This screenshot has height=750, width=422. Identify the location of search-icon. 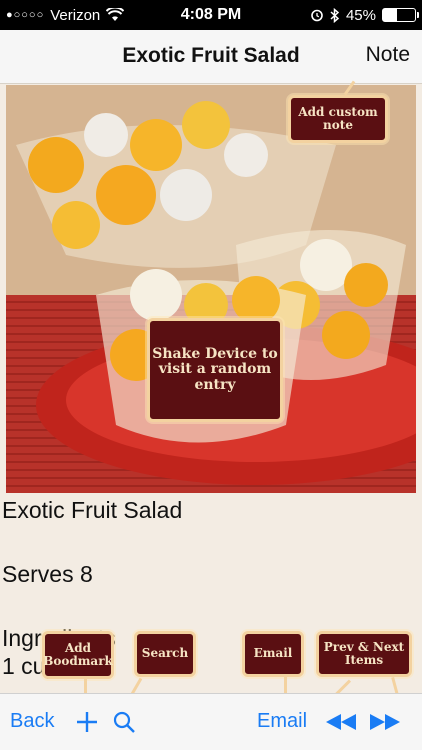
(124, 722).